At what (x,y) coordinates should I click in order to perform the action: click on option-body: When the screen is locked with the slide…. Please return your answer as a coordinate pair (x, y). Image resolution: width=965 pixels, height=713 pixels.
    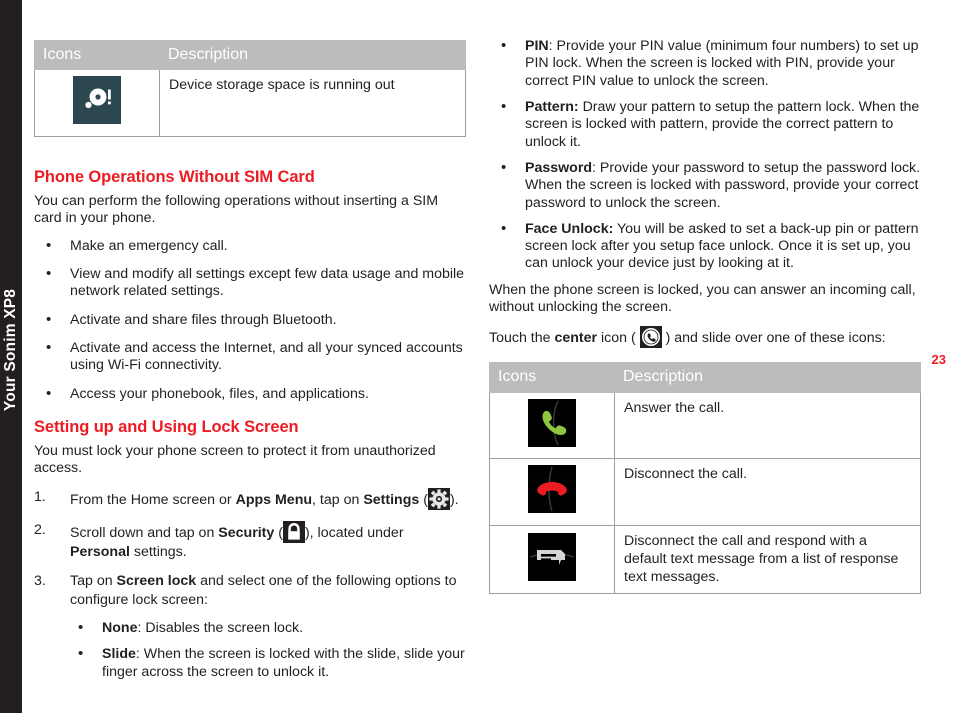
    Looking at the image, I should click on (283, 663).